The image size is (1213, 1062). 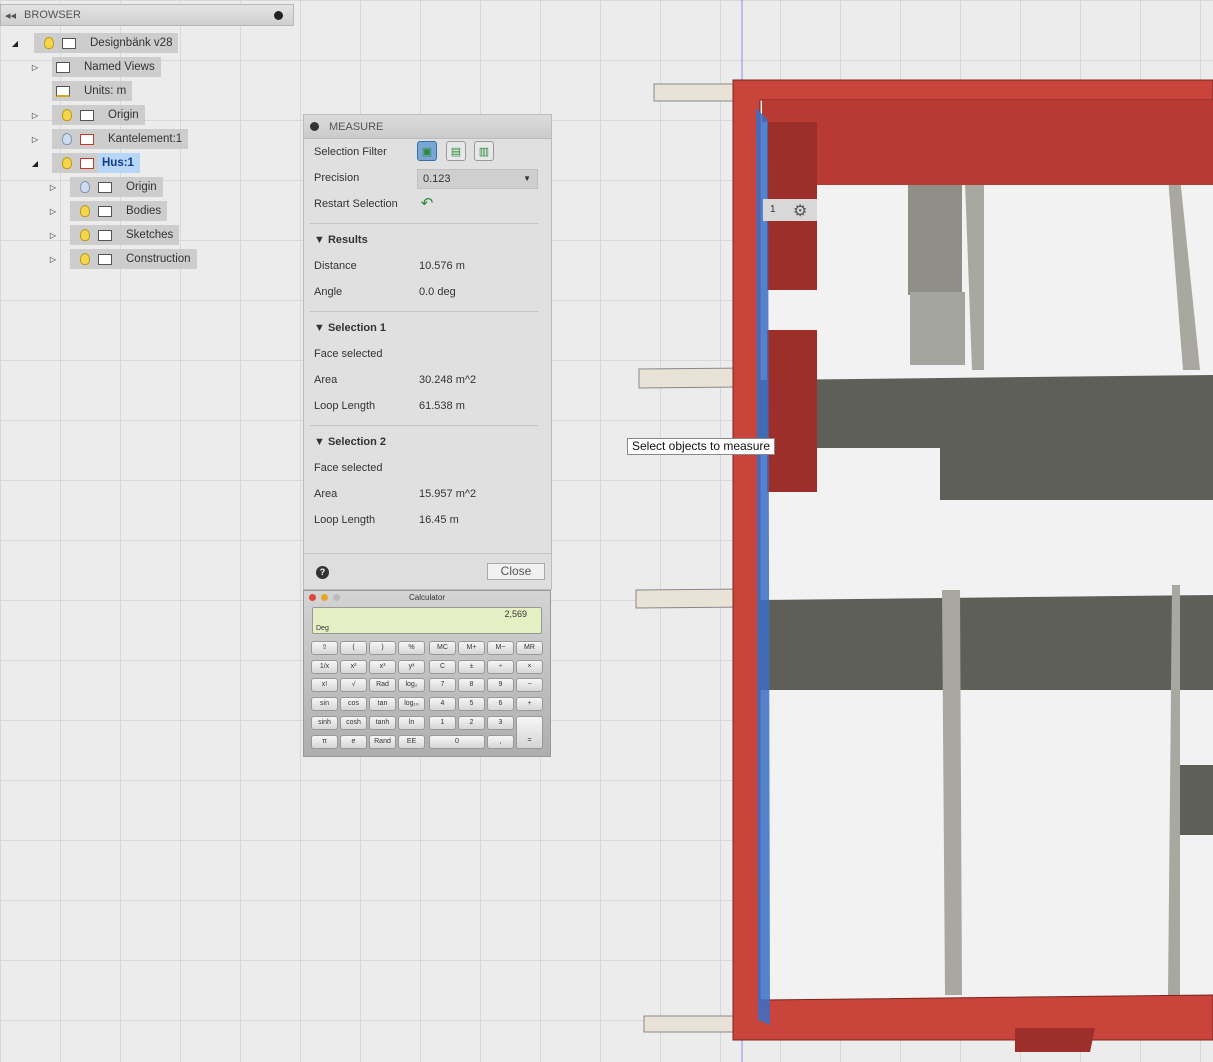 I want to click on tree-node-root: ◢ Designbänk v28, so click(x=93, y=43).